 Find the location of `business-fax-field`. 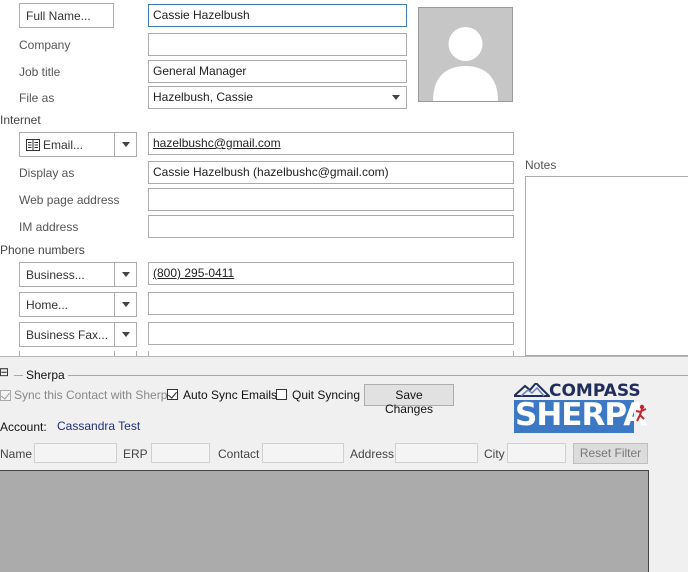

business-fax-field is located at coordinates (331, 333).